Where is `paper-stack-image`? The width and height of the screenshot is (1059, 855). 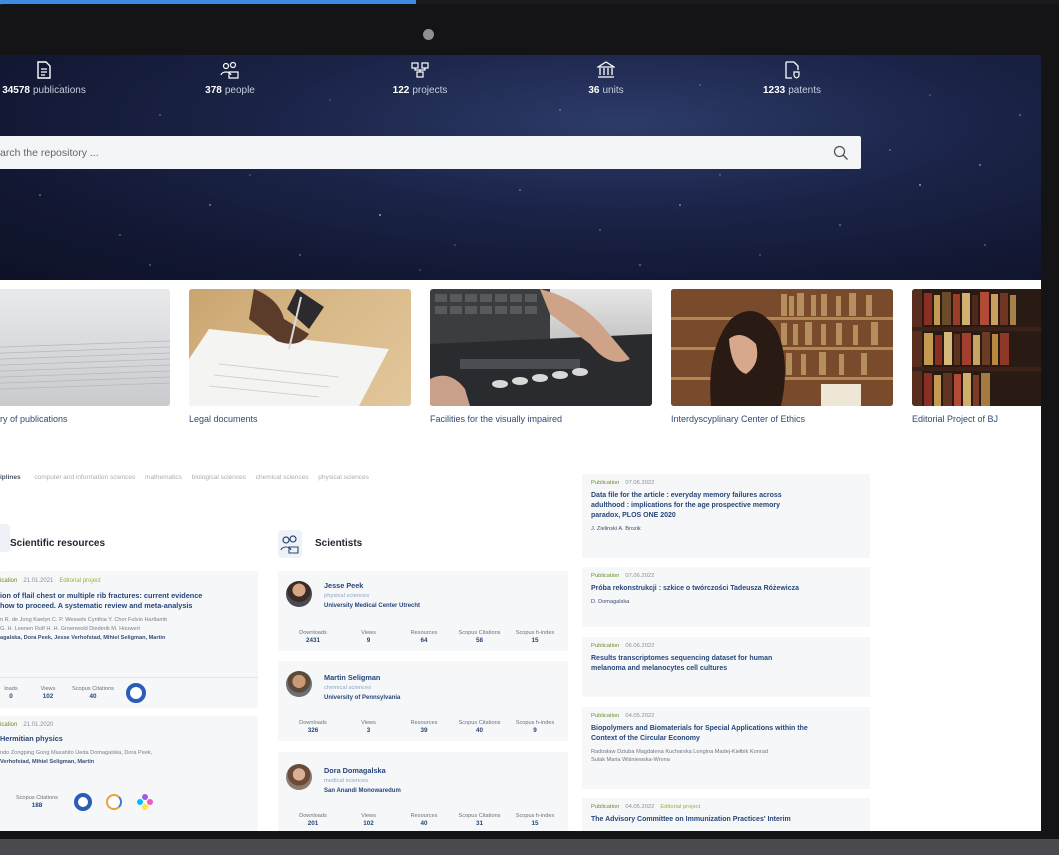 paper-stack-image is located at coordinates (85, 365).